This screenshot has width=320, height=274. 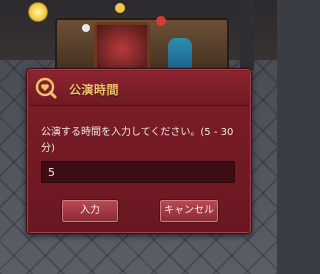 What do you see at coordinates (137, 140) in the screenshot?
I see `dialog-prompt: 公演する時間を入力してください。(5 - 30 分)` at bounding box center [137, 140].